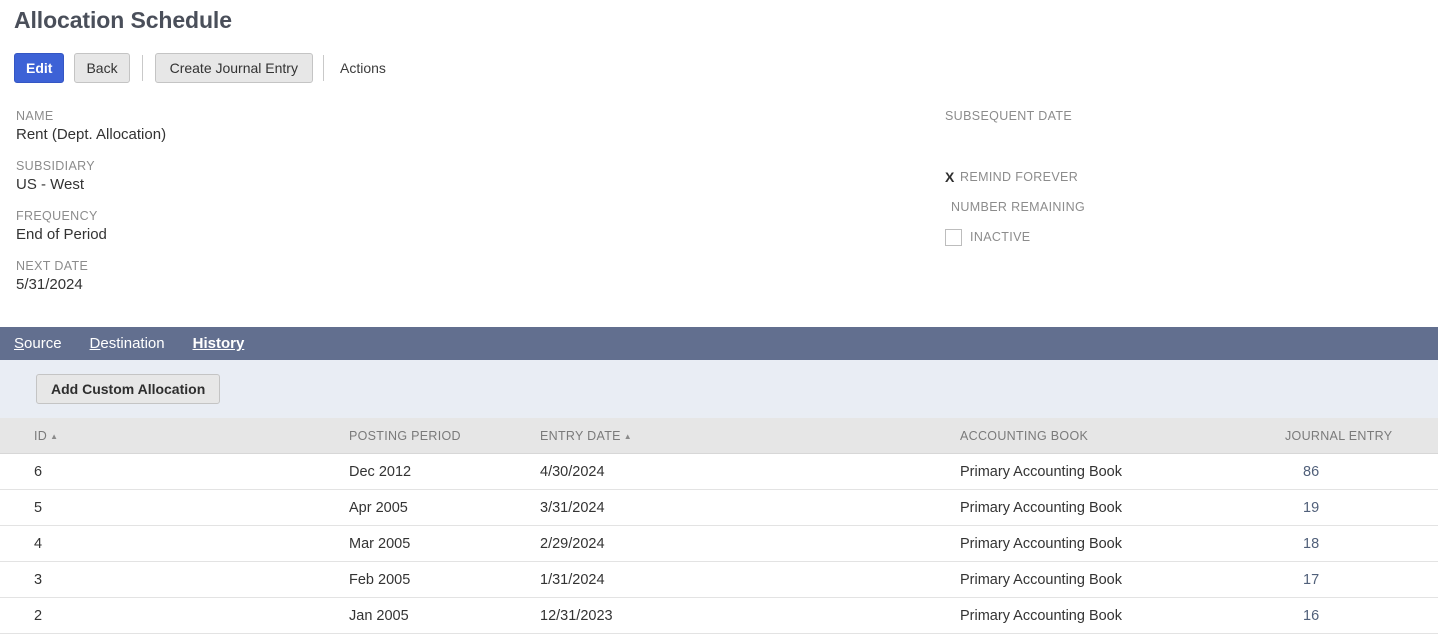 The image size is (1438, 635). I want to click on field-subsequent-date-label: SUBSEQUENT DATE, so click(1009, 116).